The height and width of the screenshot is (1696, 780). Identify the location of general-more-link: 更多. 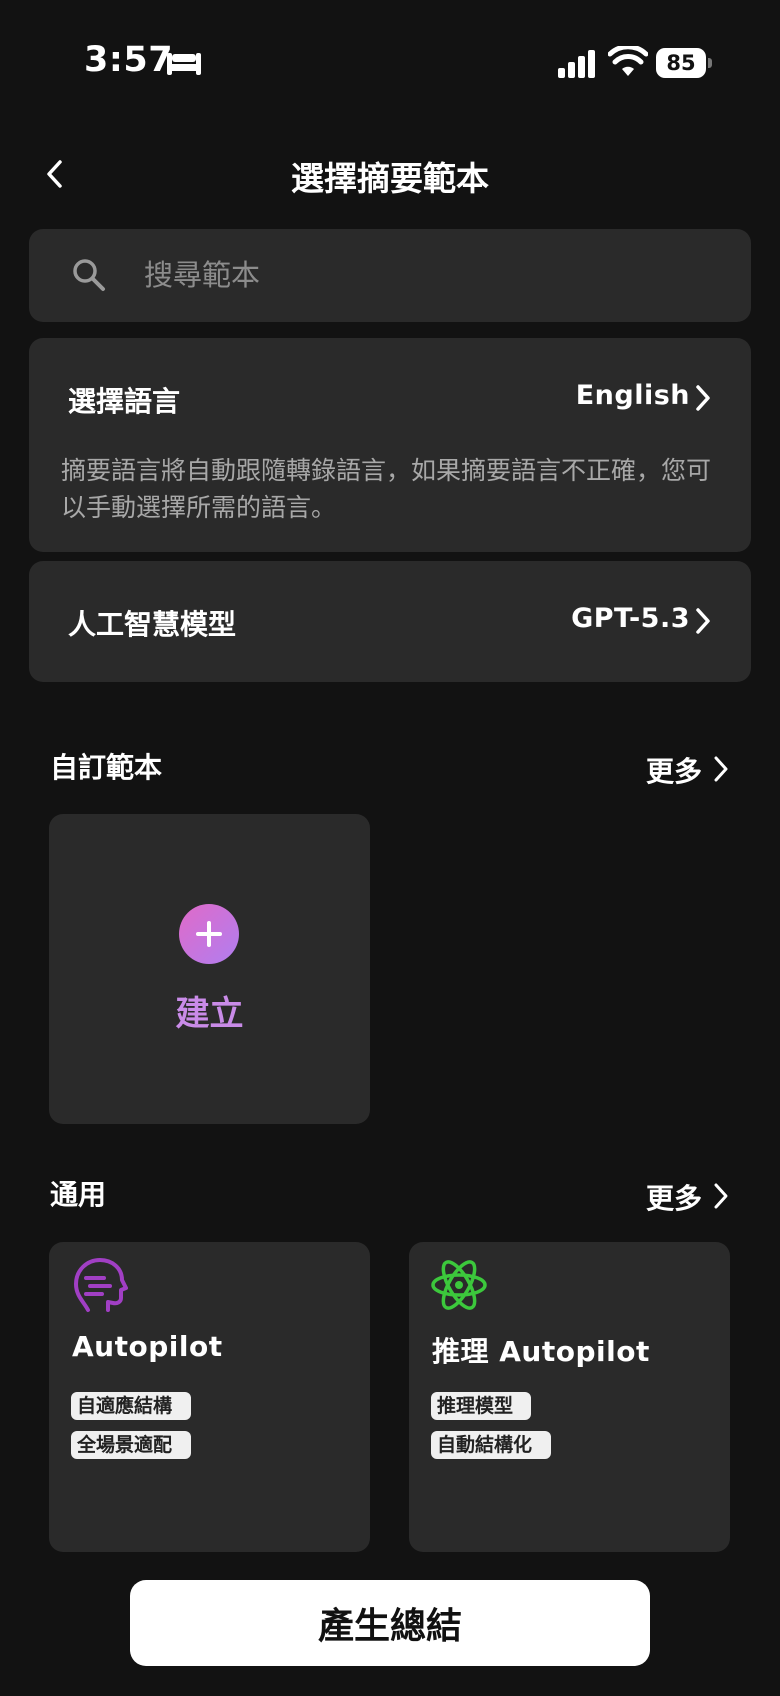
(674, 1197).